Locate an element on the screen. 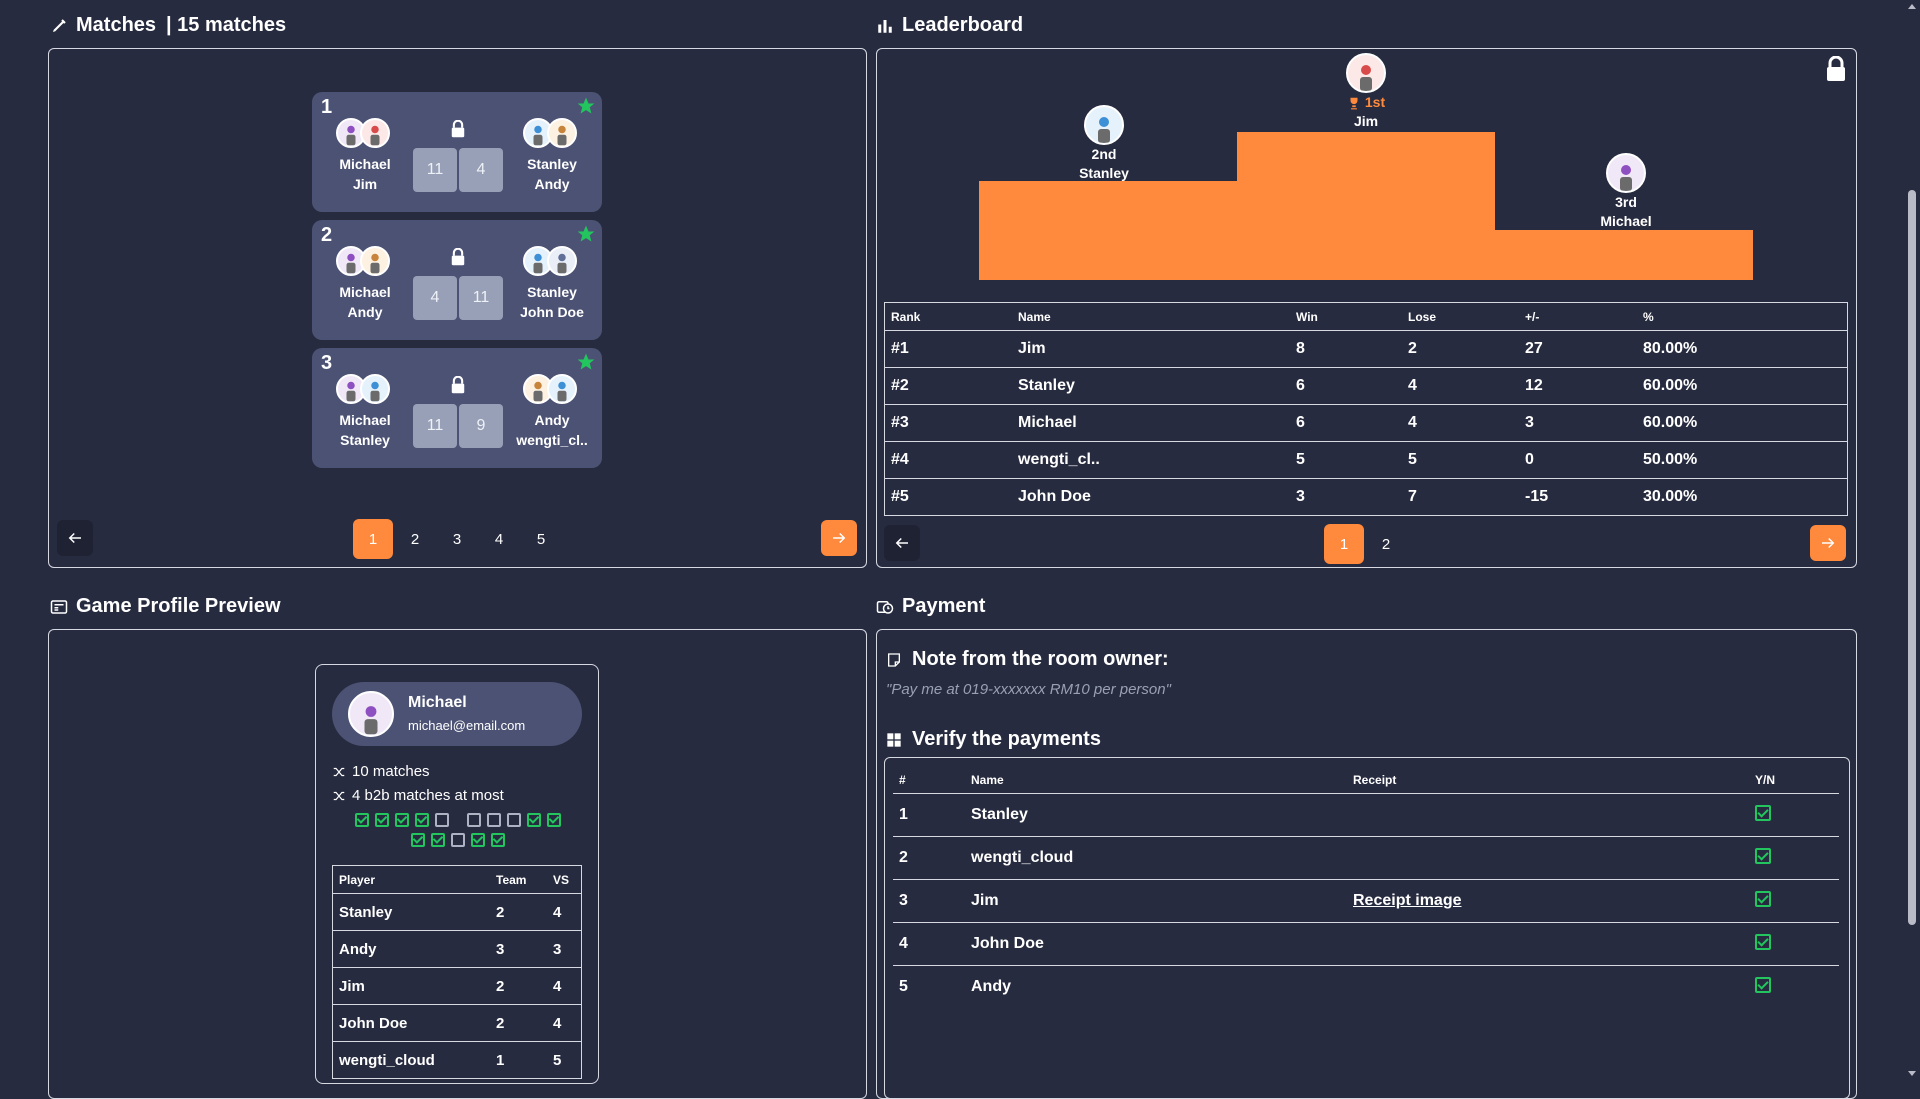 This screenshot has height=1099, width=1920. scroll-thumb is located at coordinates (1912, 557).